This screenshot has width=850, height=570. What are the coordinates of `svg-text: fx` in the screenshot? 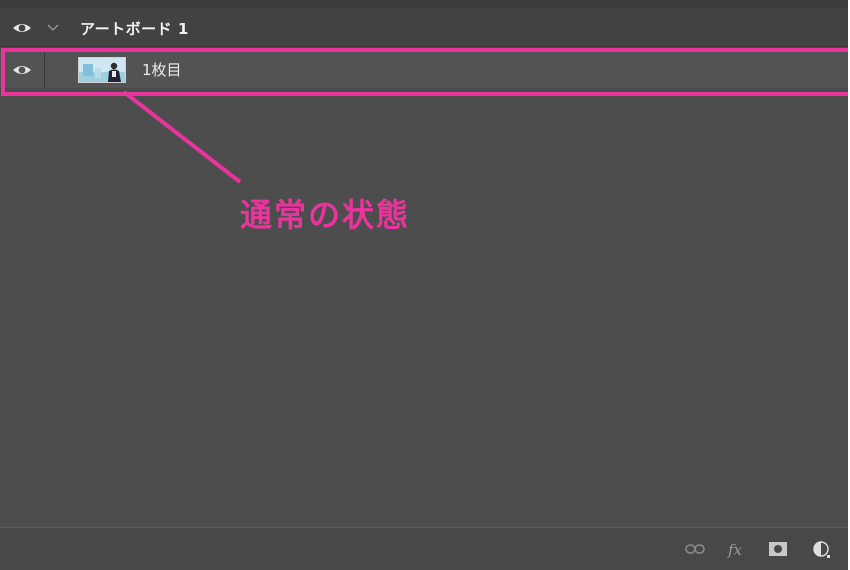 It's located at (735, 550).